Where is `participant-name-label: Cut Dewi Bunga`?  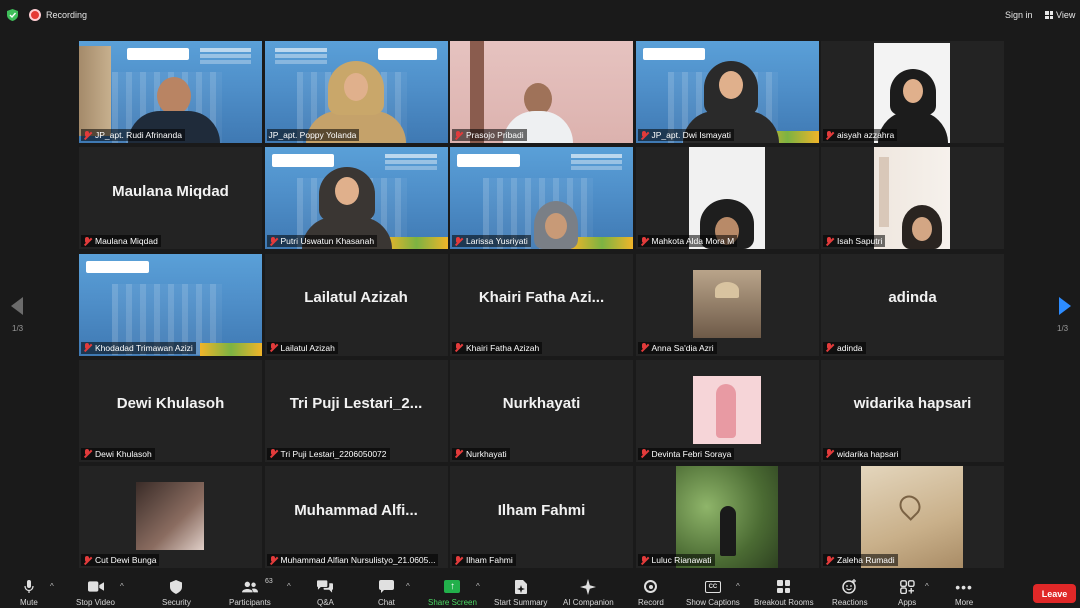 participant-name-label: Cut Dewi Bunga is located at coordinates (120, 560).